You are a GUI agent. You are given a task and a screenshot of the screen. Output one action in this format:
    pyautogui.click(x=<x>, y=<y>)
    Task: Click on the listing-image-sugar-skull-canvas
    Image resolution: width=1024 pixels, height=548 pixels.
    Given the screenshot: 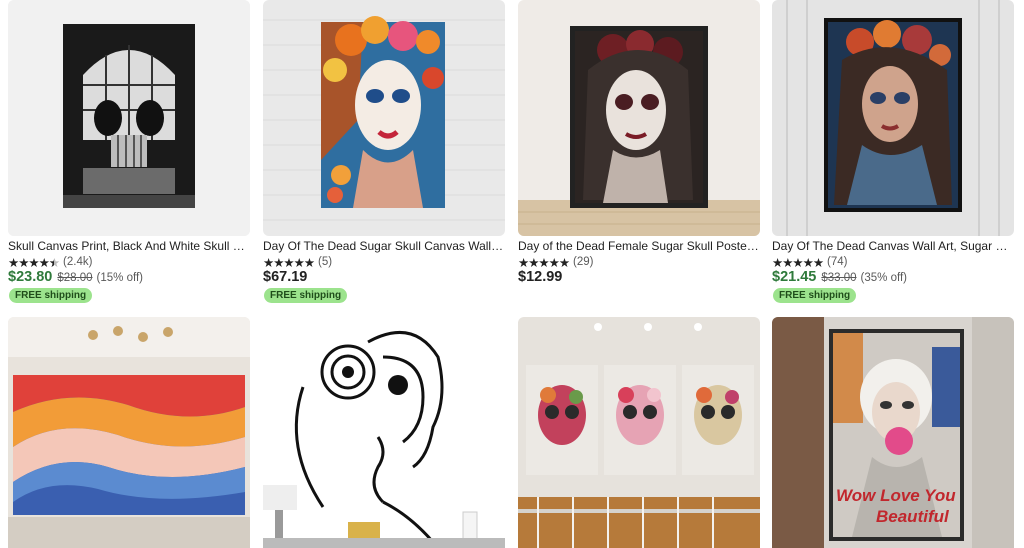 What is the action you would take?
    pyautogui.click(x=384, y=118)
    